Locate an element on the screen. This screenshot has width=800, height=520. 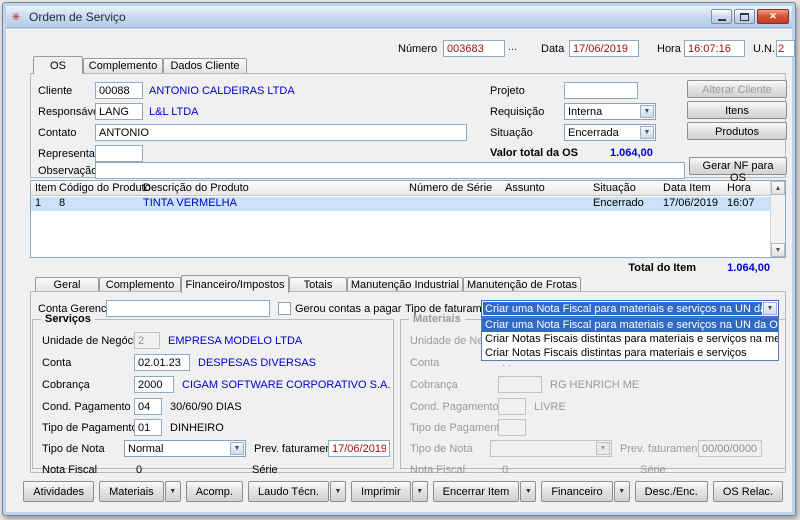
servicos-tipo-nota-combo: Normal ▼ is located at coordinates (185, 448).